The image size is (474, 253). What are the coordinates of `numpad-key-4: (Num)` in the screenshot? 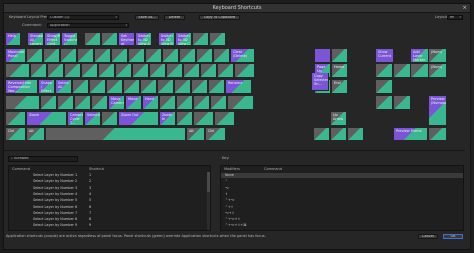 It's located at (438, 56).